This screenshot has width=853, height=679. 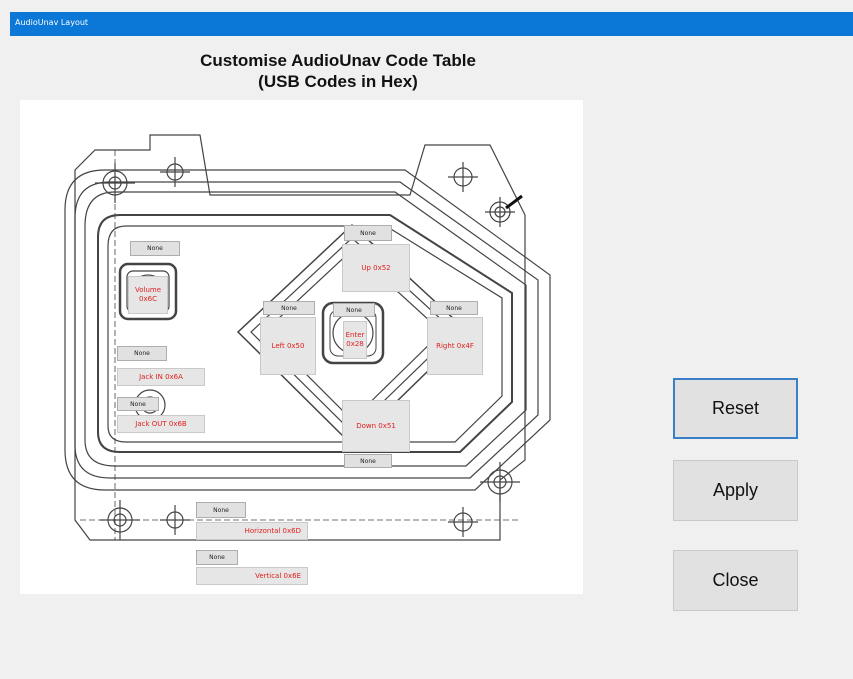 I want to click on window-title: AudioUnav Layout, so click(x=52, y=22).